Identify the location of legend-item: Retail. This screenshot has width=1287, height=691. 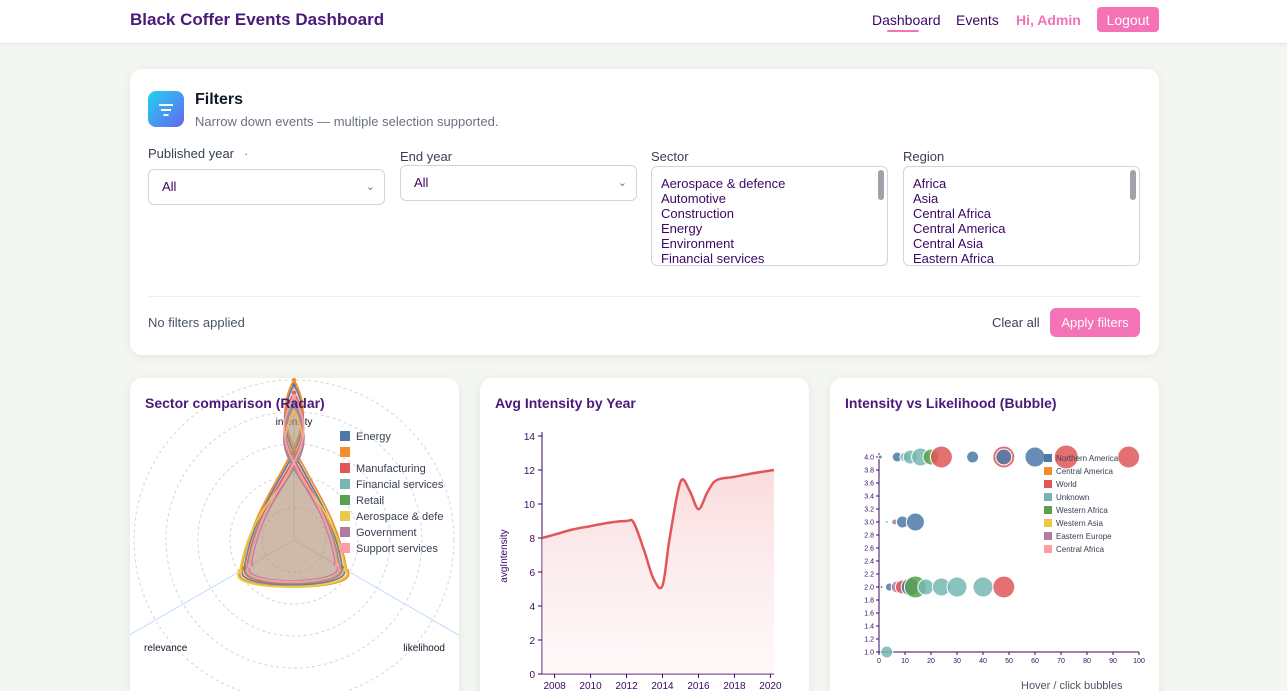
(362, 501).